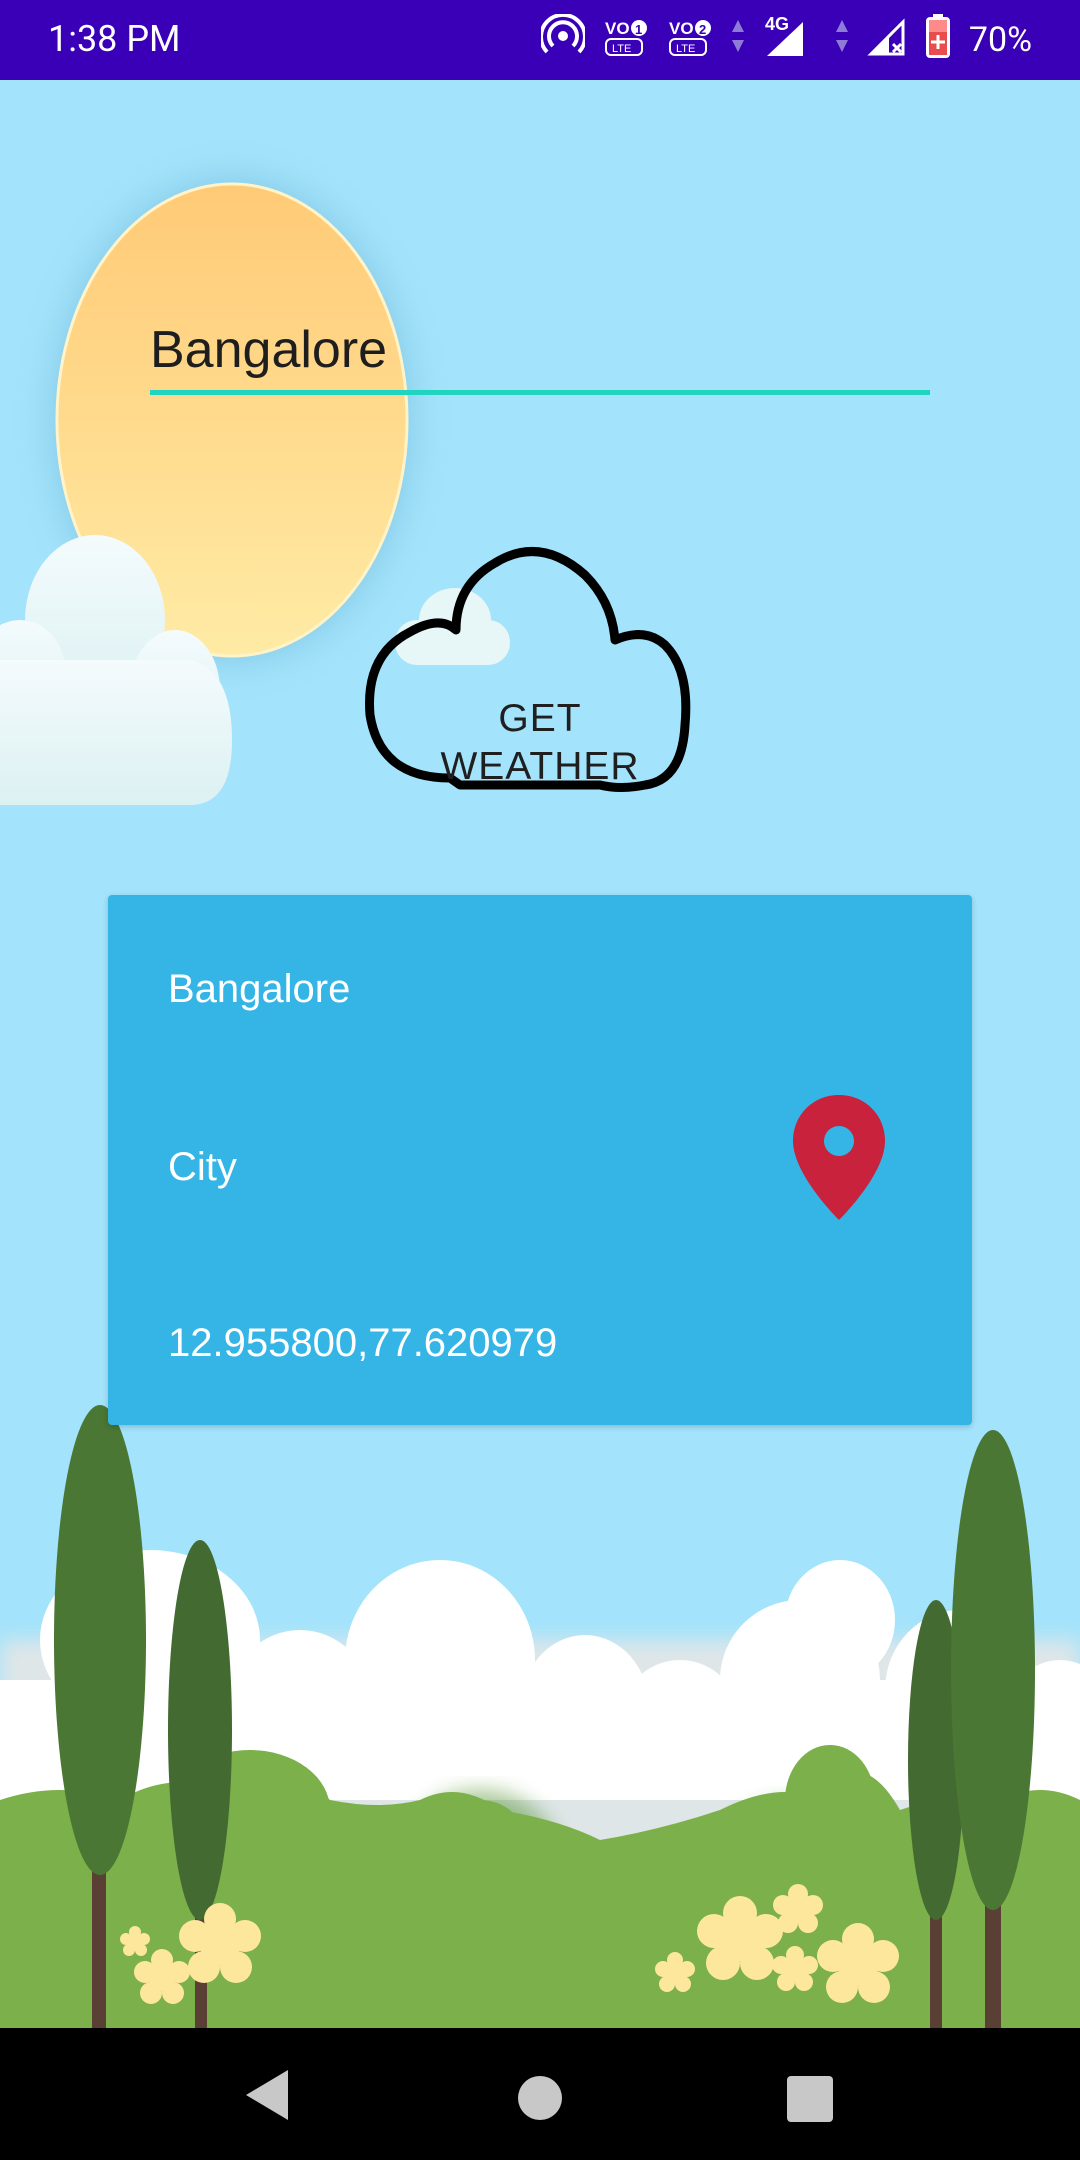 The height and width of the screenshot is (2160, 1080). Describe the element at coordinates (363, 1343) in the screenshot. I see `location-coordinates: 12.955800,77.620979` at that location.